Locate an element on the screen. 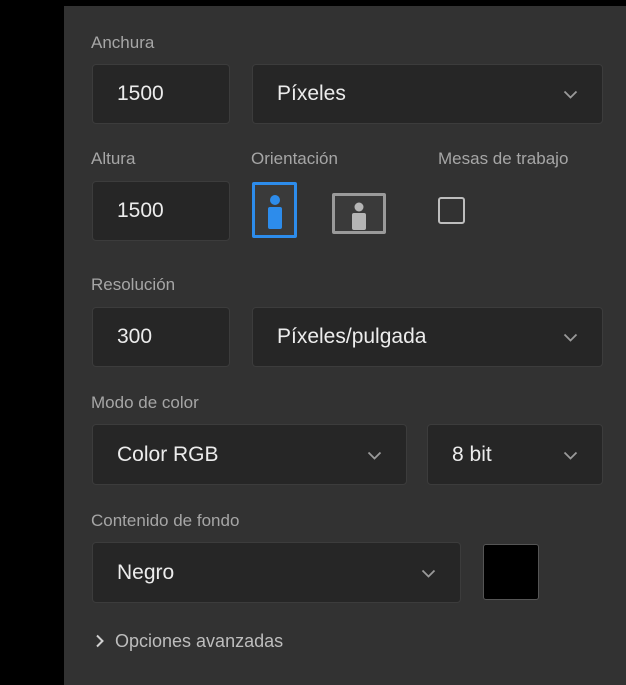 This screenshot has width=626, height=685. resolution-unit-value: Píxeles/pulgada is located at coordinates (352, 336).